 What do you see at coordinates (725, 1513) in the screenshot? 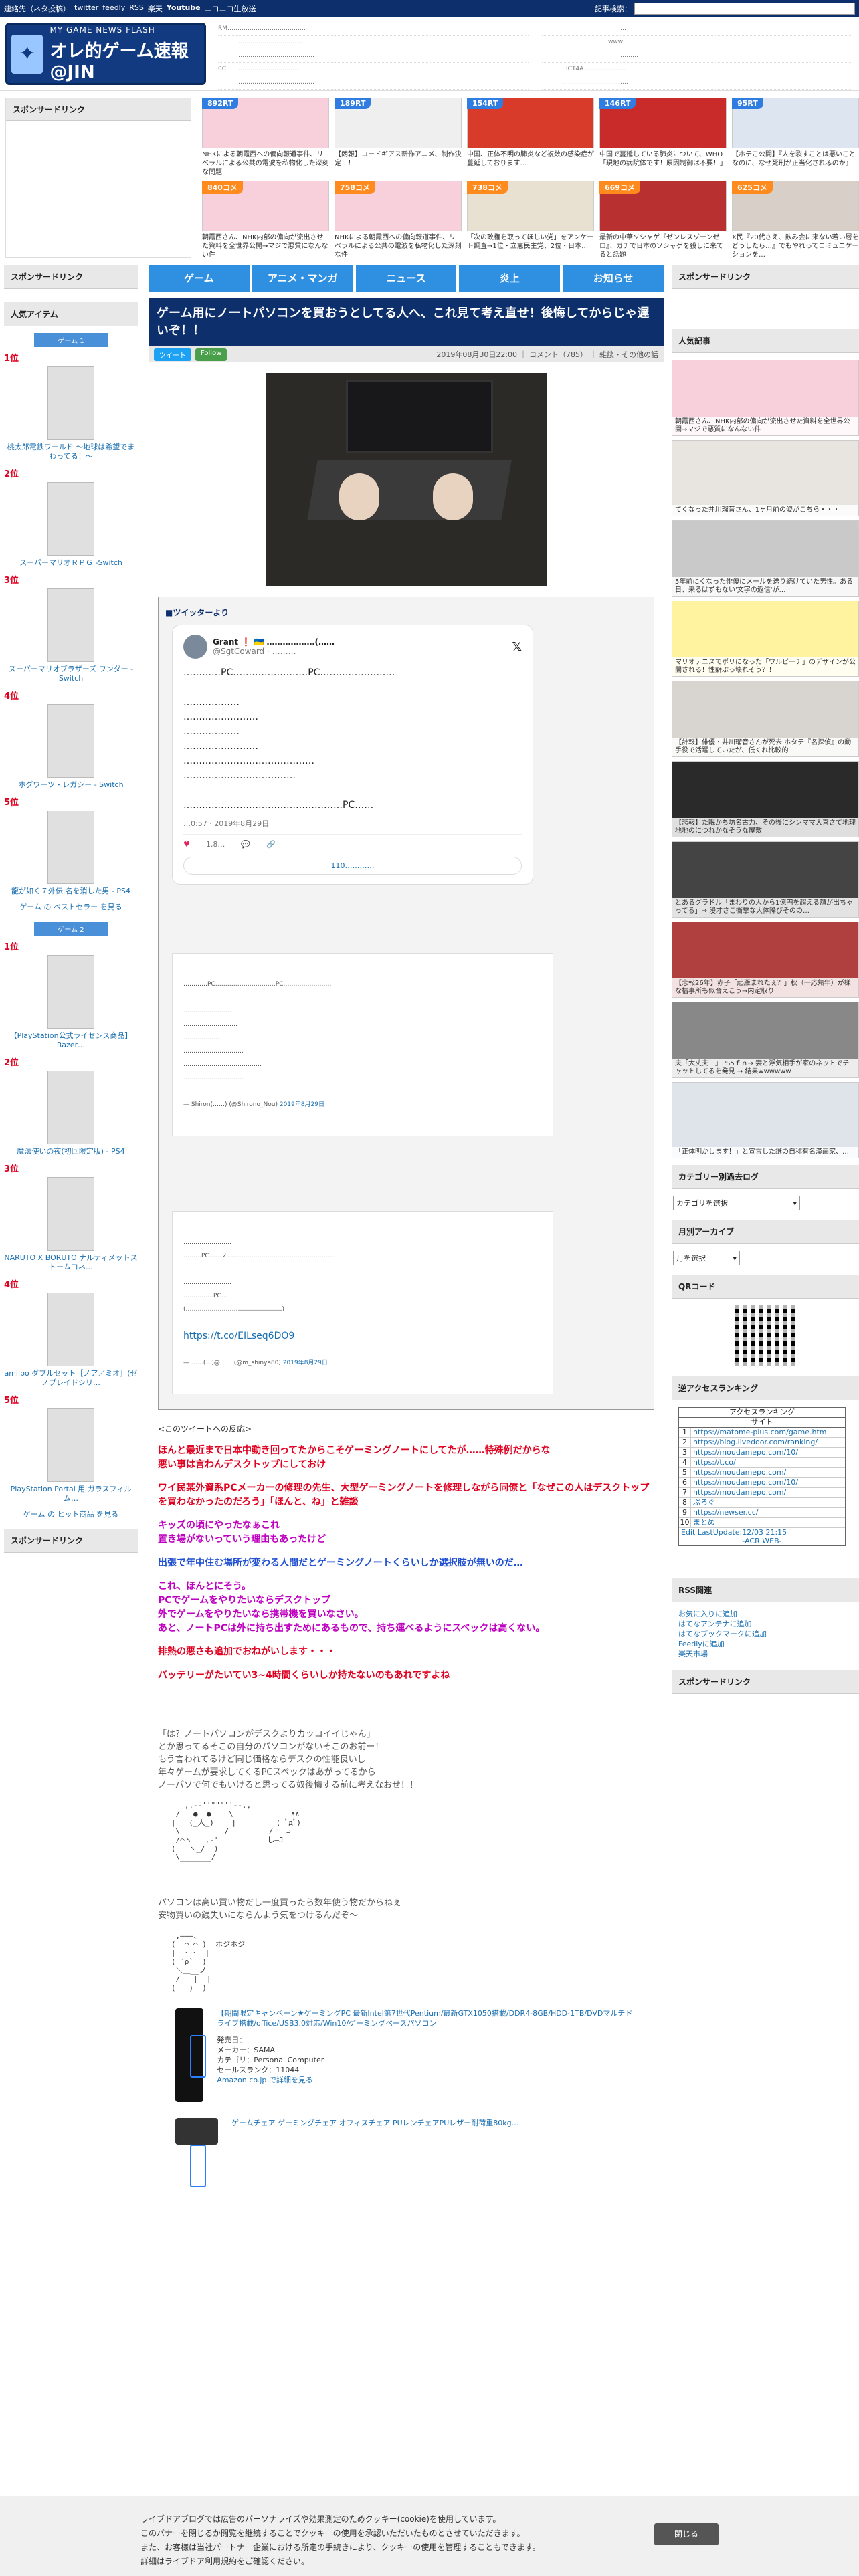
I see `access-ranking-site: https://newser.cc/` at bounding box center [725, 1513].